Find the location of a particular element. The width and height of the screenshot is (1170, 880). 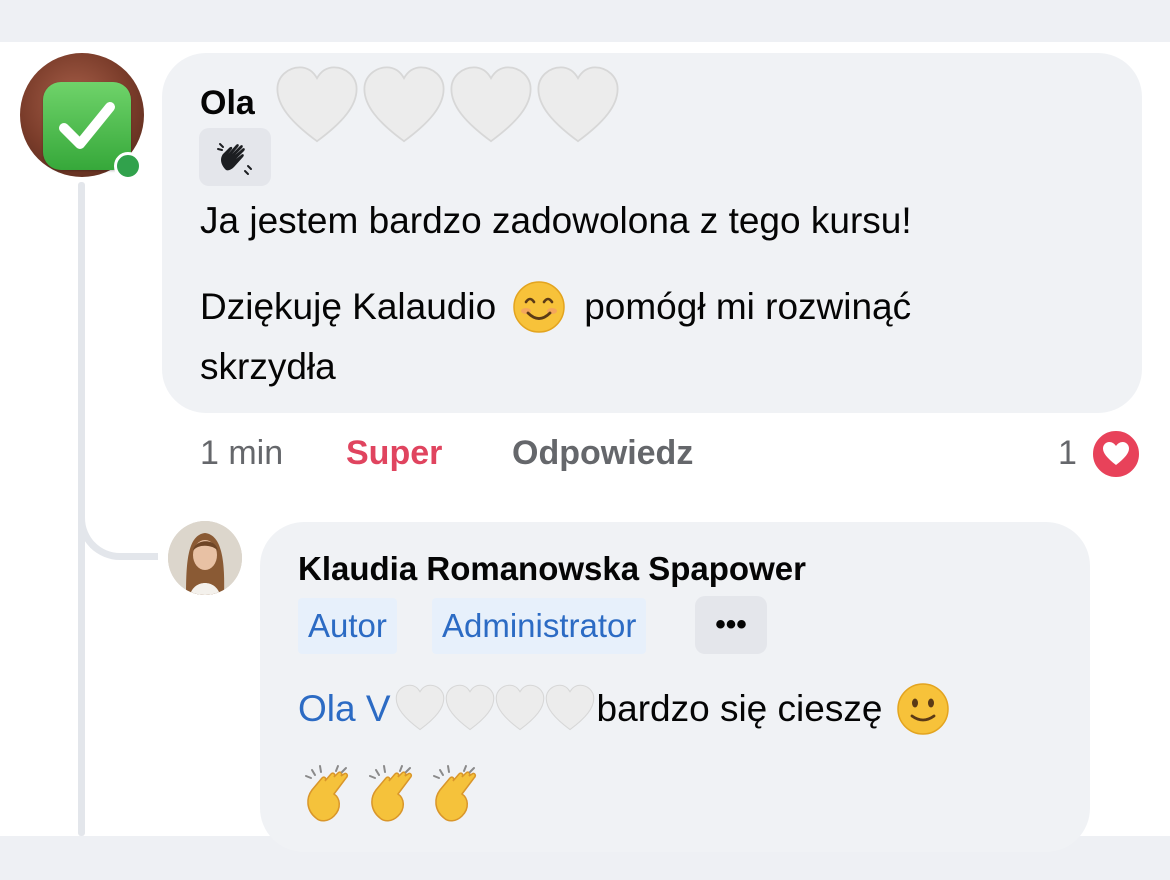

clapping-hands-row is located at coordinates (394, 793).